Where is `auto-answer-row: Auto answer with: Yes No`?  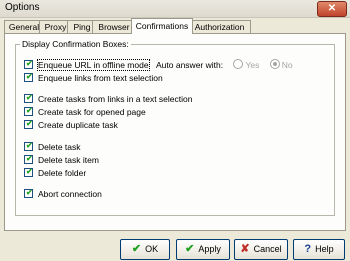
auto-answer-row: Auto answer with: Yes No is located at coordinates (224, 65).